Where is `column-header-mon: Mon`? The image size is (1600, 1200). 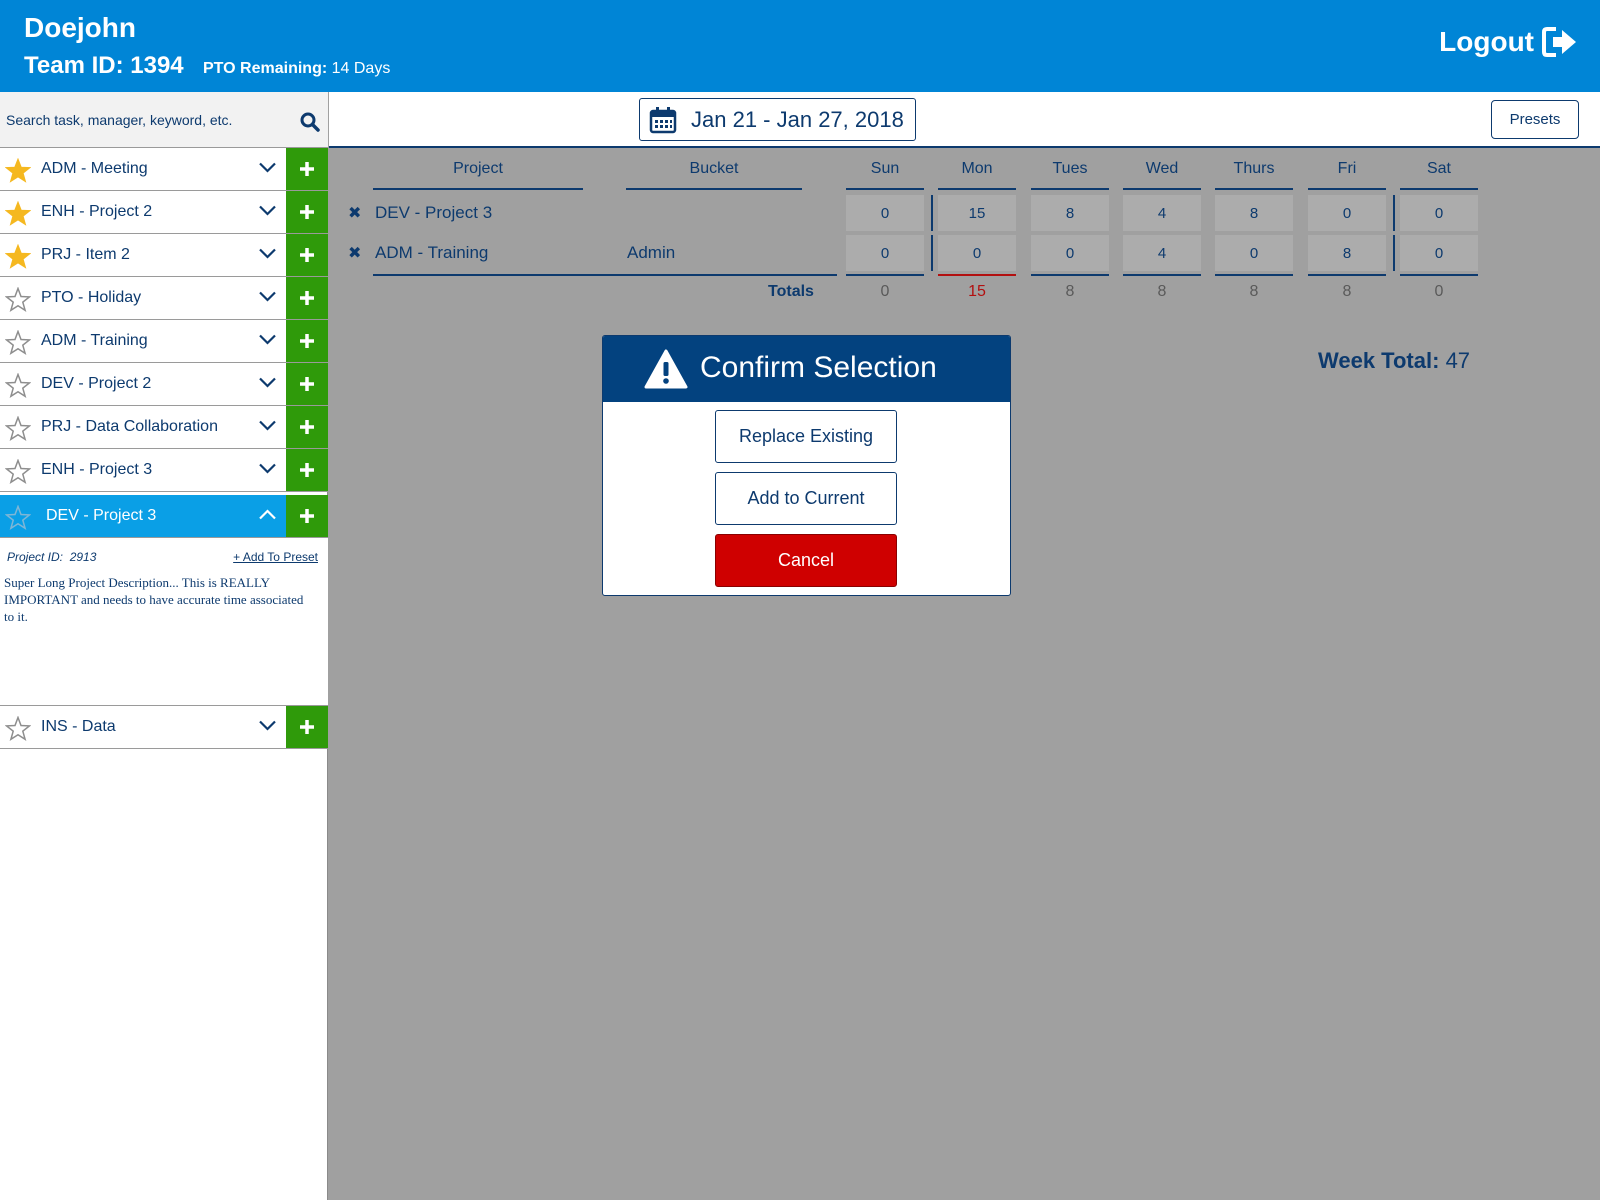
column-header-mon: Mon is located at coordinates (977, 168).